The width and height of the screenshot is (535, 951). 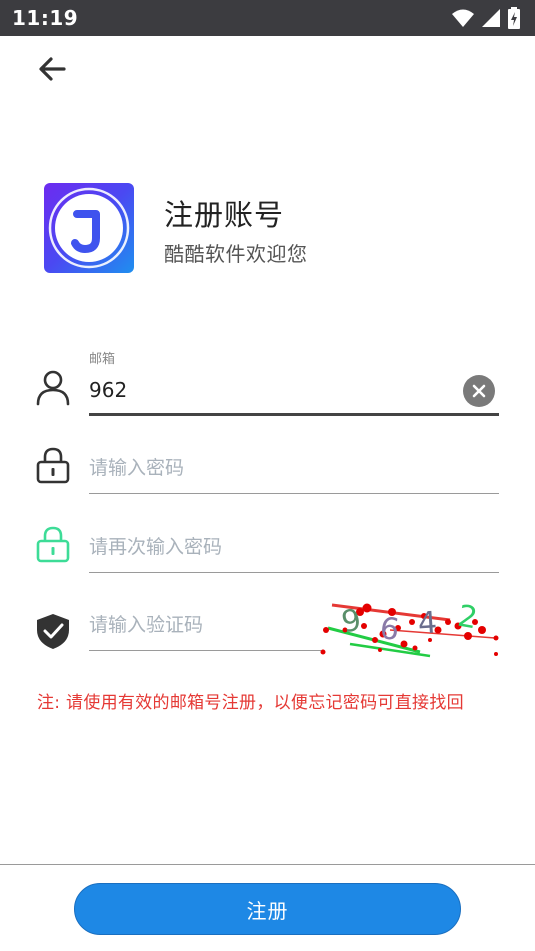 What do you see at coordinates (410, 629) in the screenshot?
I see `captcha-image: 9 6 4 2` at bounding box center [410, 629].